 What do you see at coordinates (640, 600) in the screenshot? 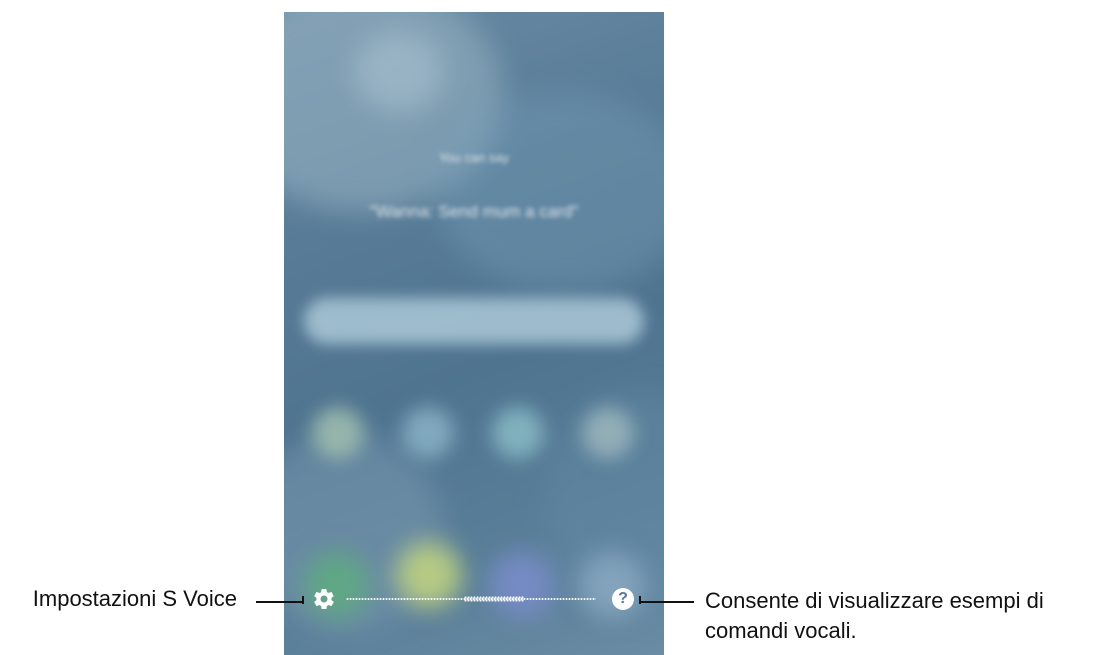
I see `help-callout-tick` at bounding box center [640, 600].